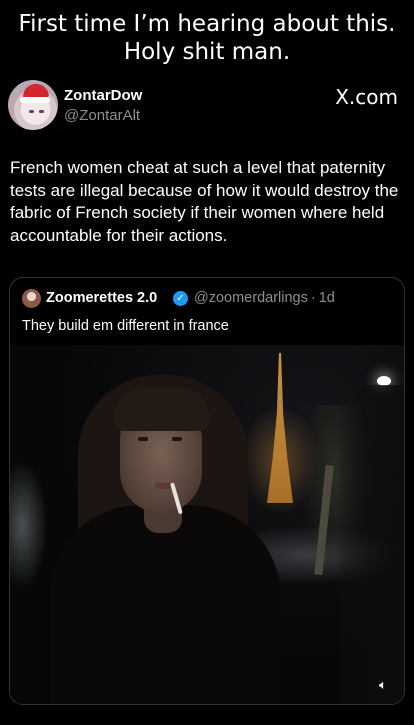 The width and height of the screenshot is (414, 725). I want to click on quoted-author-avatar, so click(31, 298).